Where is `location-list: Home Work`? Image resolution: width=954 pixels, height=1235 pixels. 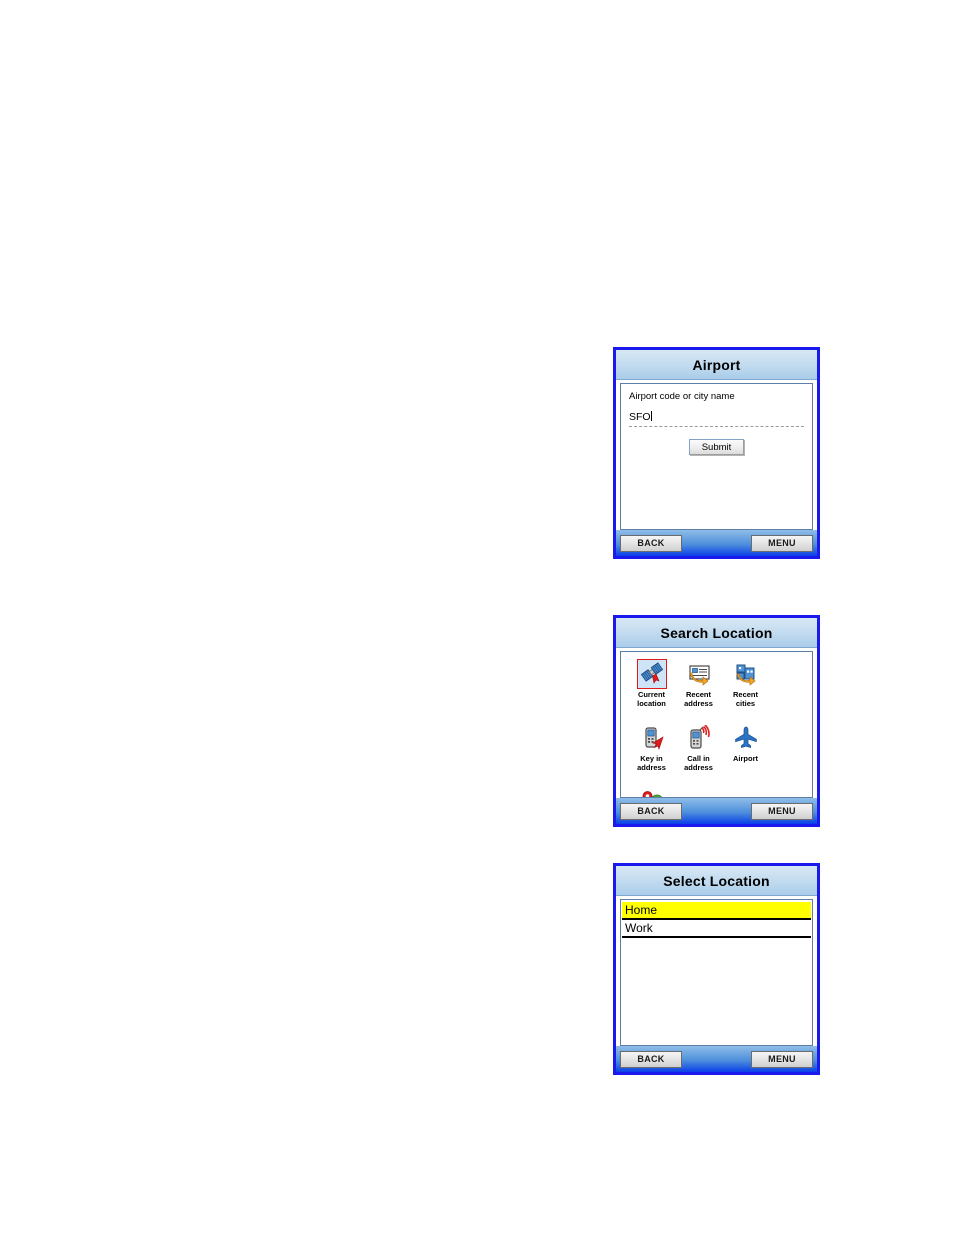 location-list: Home Work is located at coordinates (716, 919).